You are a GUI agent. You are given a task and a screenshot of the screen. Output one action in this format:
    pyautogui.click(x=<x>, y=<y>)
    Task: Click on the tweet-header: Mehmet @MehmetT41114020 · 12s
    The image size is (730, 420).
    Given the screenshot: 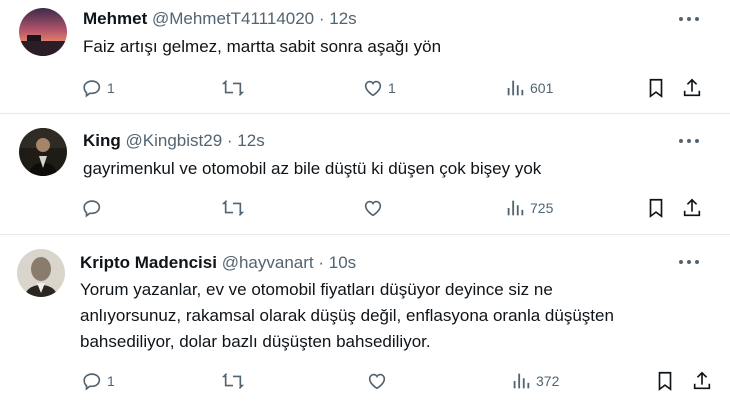 What is the action you would take?
    pyautogui.click(x=220, y=19)
    